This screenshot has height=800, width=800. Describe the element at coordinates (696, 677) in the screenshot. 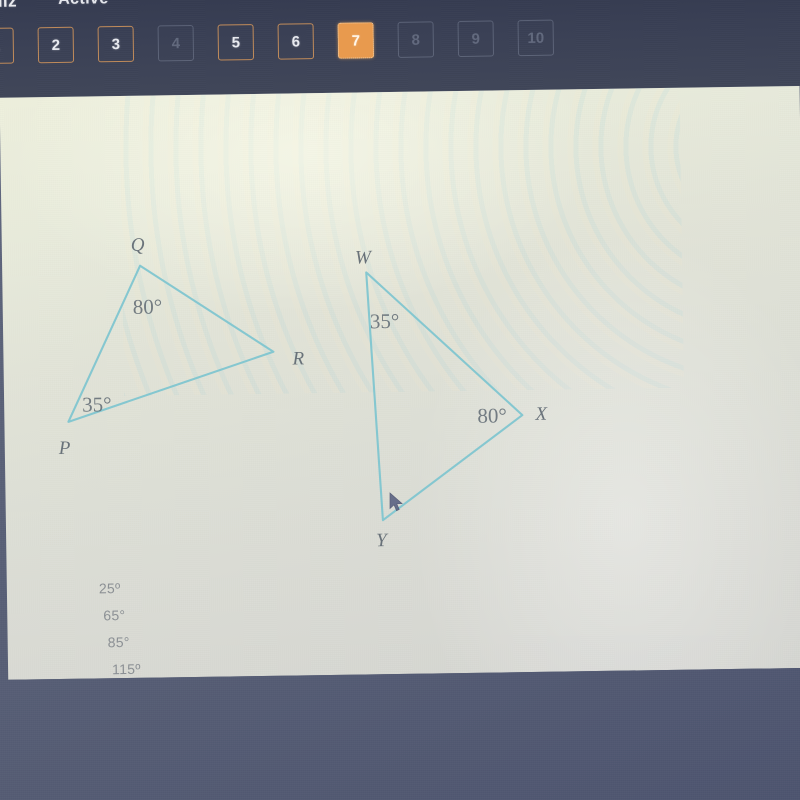

I see `save-and-exit-button: Save and Exit` at that location.